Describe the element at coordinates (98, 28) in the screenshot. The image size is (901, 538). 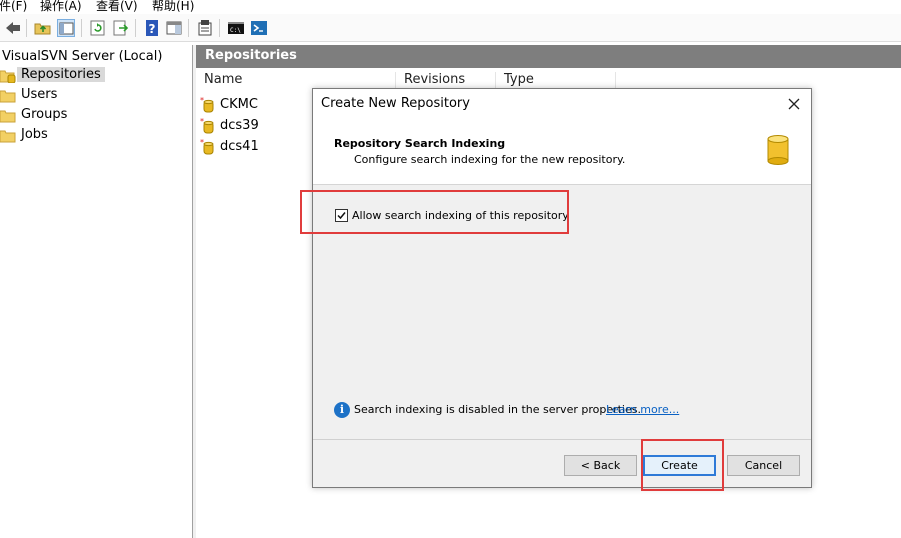
I see `refresh-icon` at that location.